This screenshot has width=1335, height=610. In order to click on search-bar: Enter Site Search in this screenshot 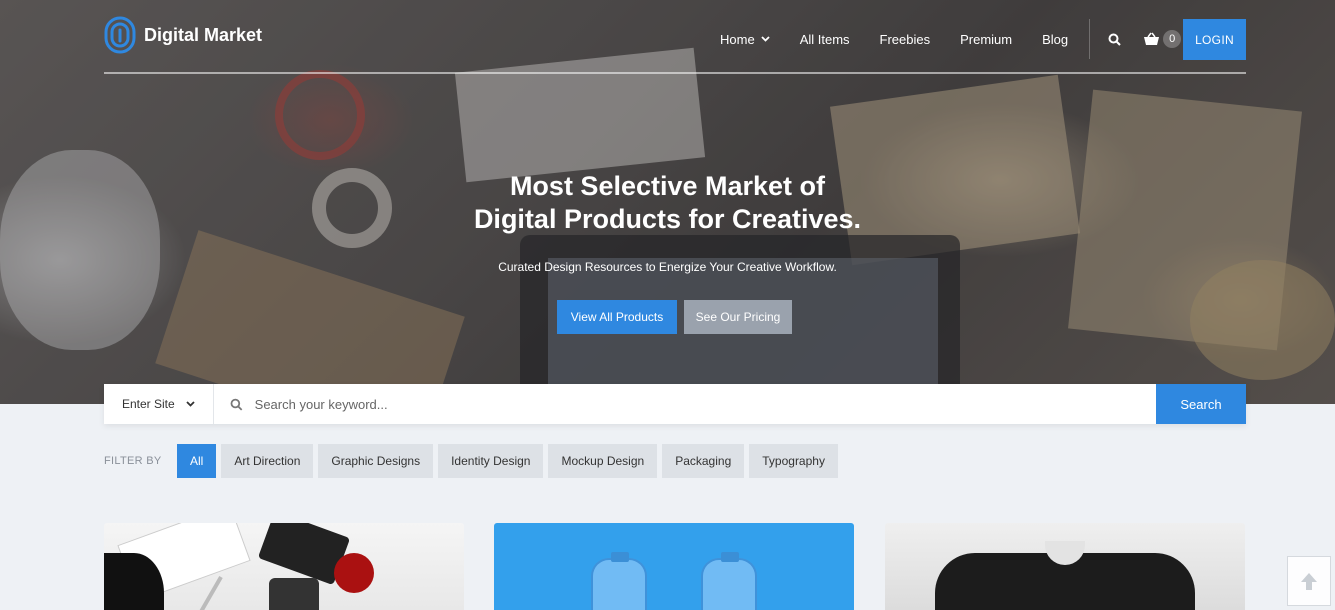, I will do `click(675, 404)`.